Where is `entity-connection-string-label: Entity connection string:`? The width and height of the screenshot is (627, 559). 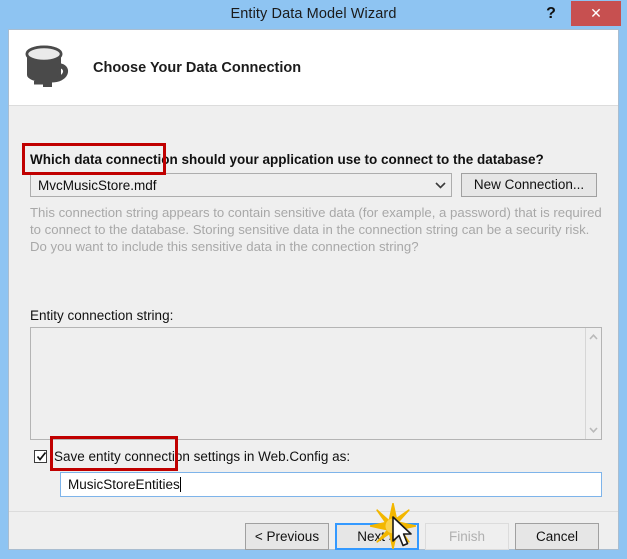
entity-connection-string-label: Entity connection string: is located at coordinates (102, 315).